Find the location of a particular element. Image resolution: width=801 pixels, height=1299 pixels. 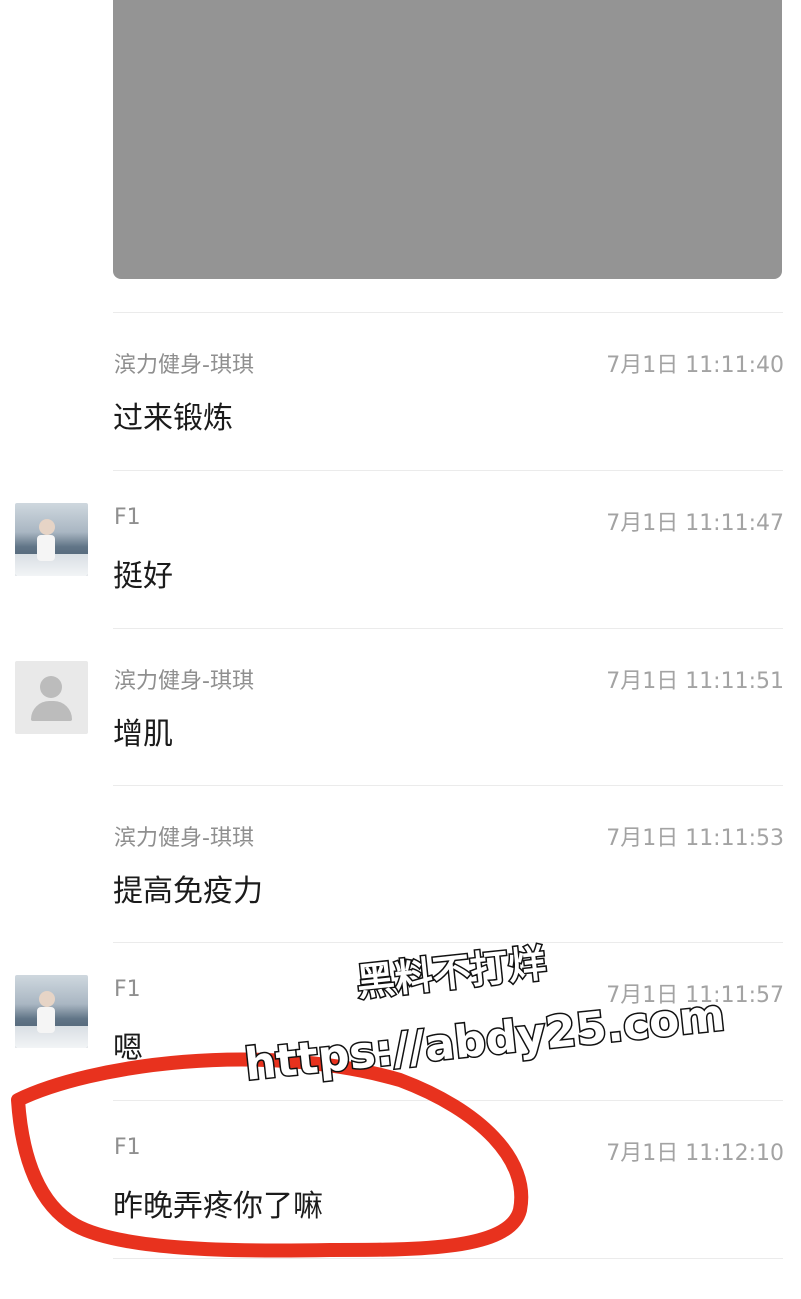

message-text: 挺好 is located at coordinates (143, 576).